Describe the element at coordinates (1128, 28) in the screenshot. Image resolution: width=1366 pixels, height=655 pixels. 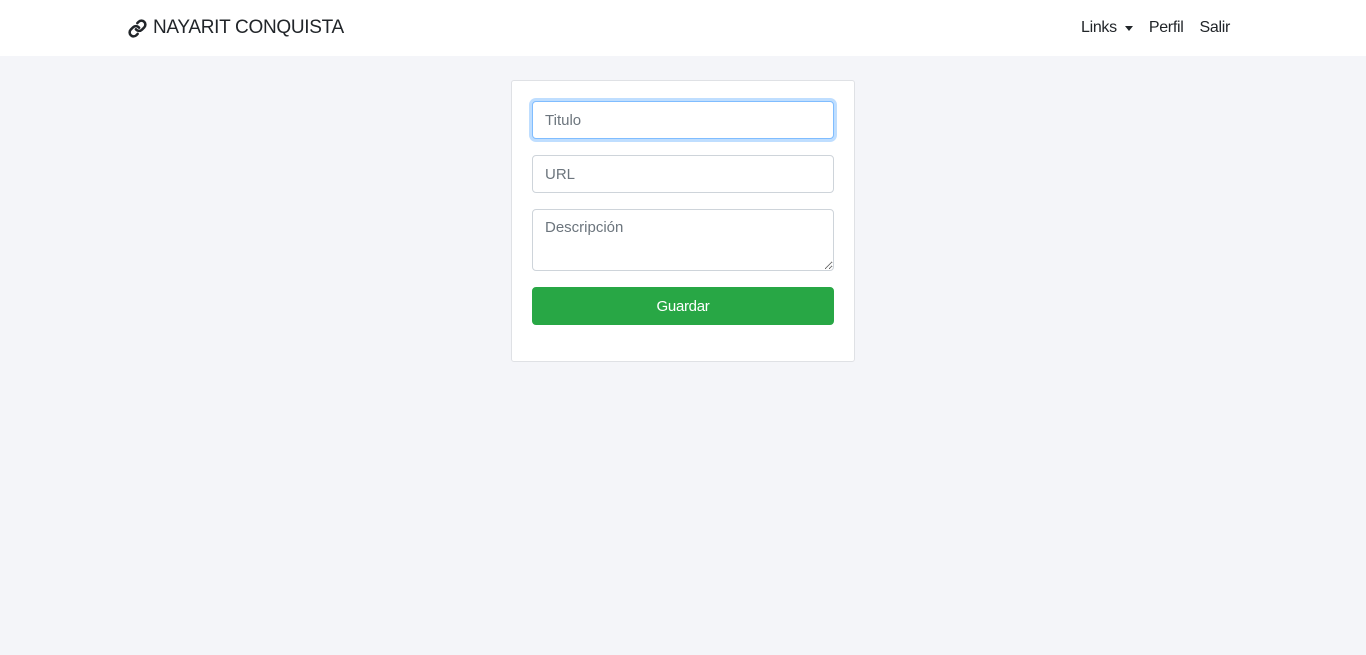
I see `caret-down-icon` at that location.